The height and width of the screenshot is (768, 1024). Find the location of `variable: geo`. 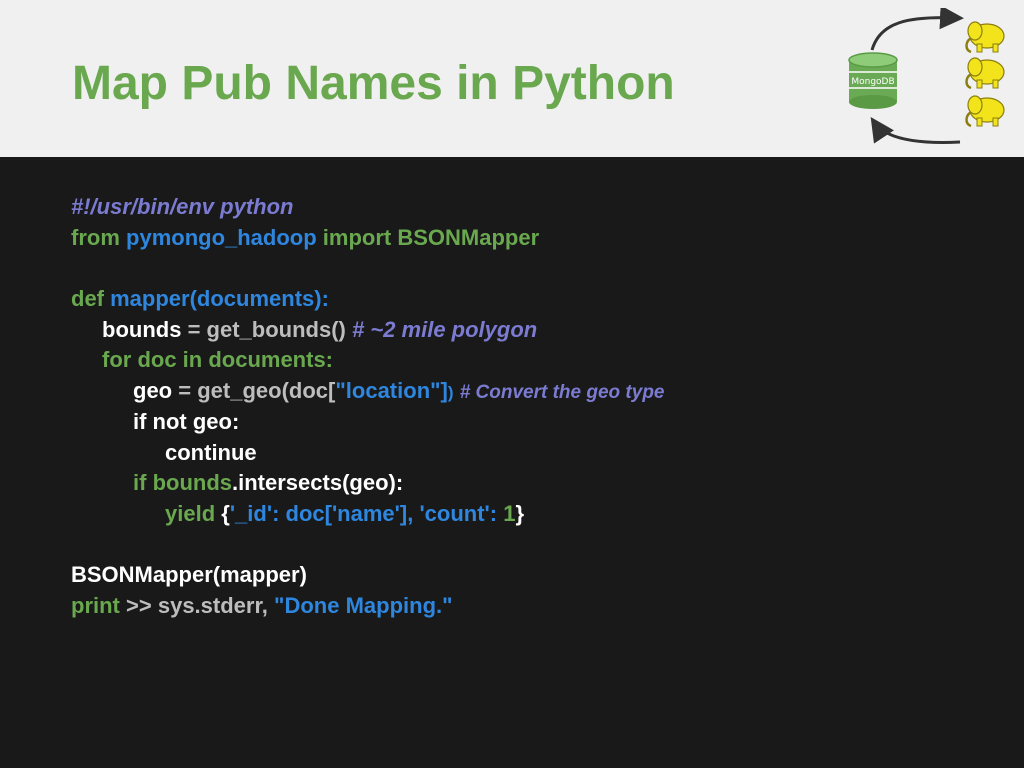

variable: geo is located at coordinates (153, 391).